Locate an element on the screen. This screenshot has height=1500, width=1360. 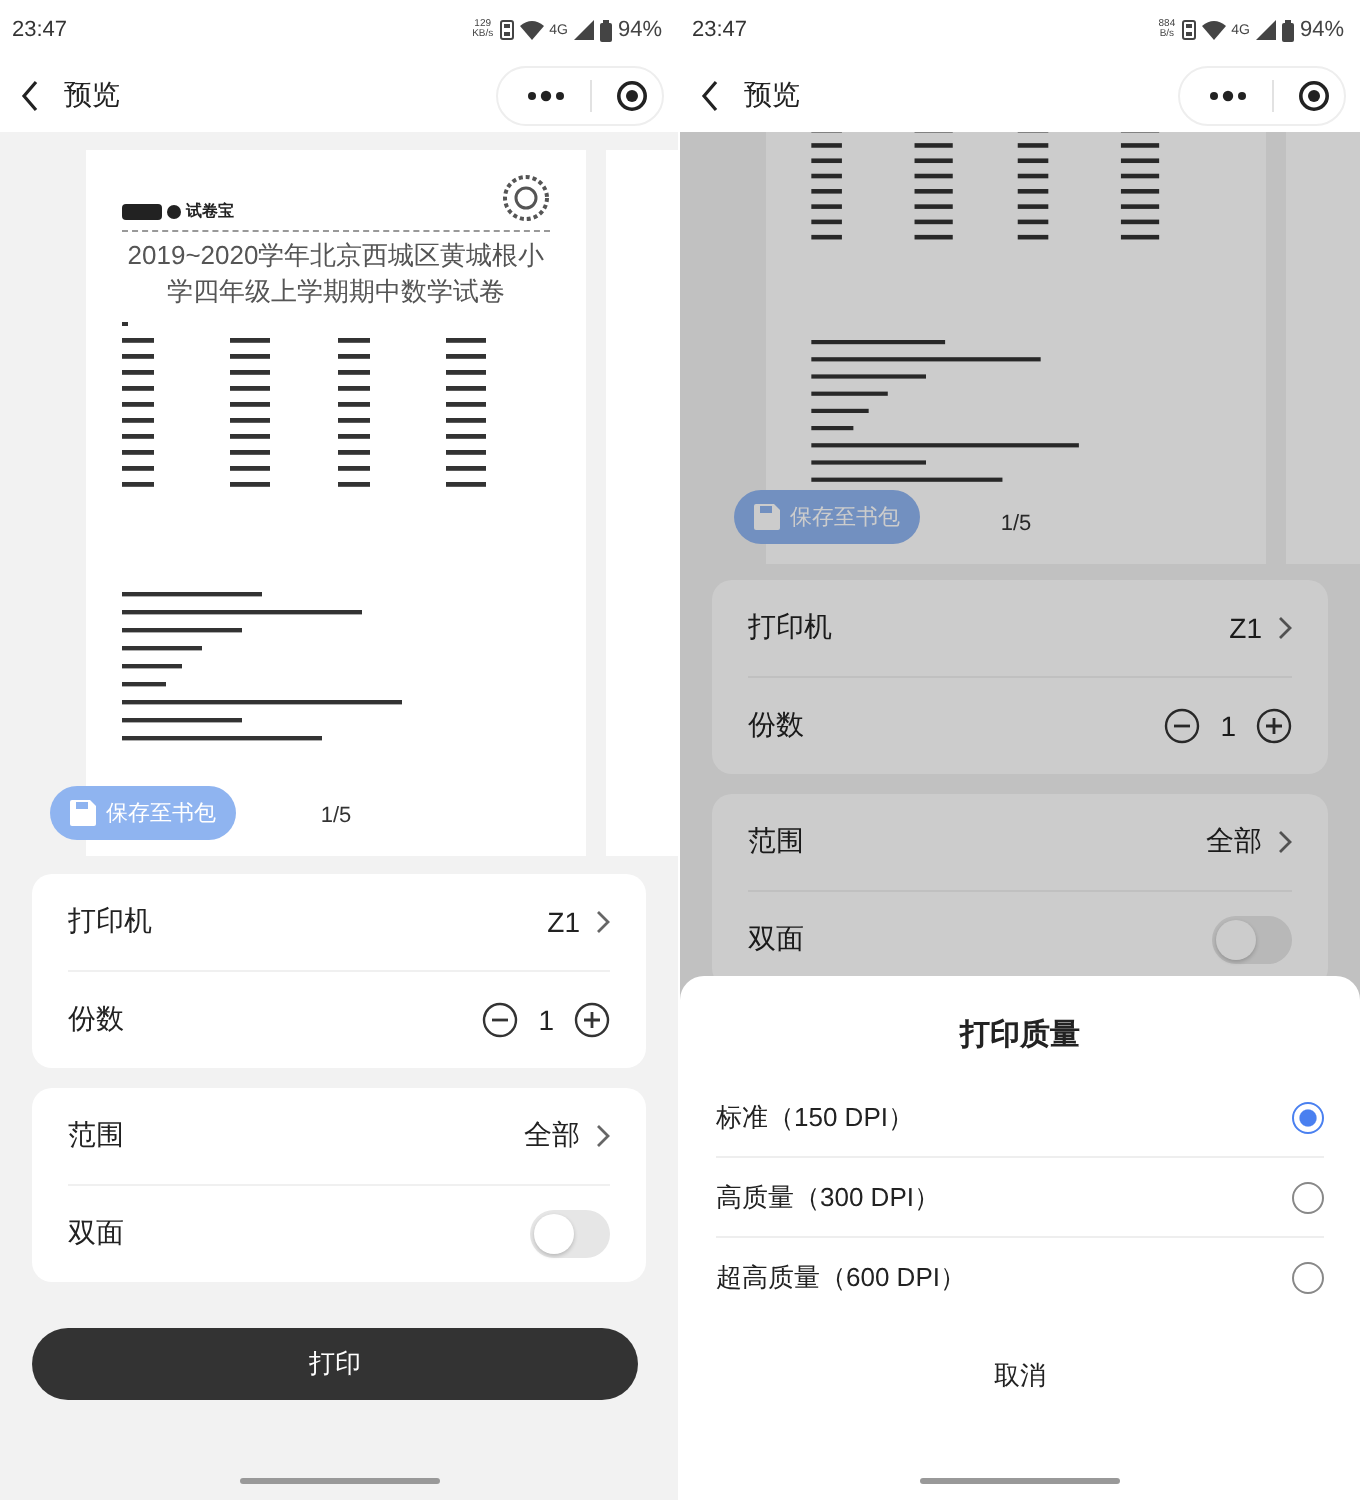
quality-option: 超高质量（600 DPI） is located at coordinates (1020, 1277).